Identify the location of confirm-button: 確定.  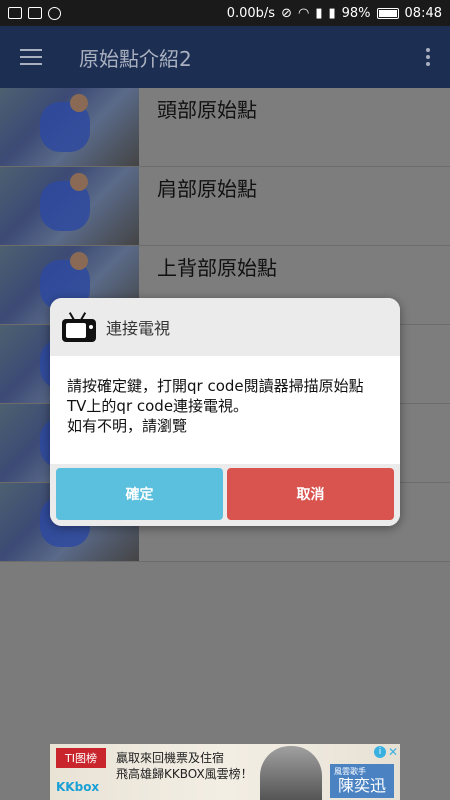
(139, 494).